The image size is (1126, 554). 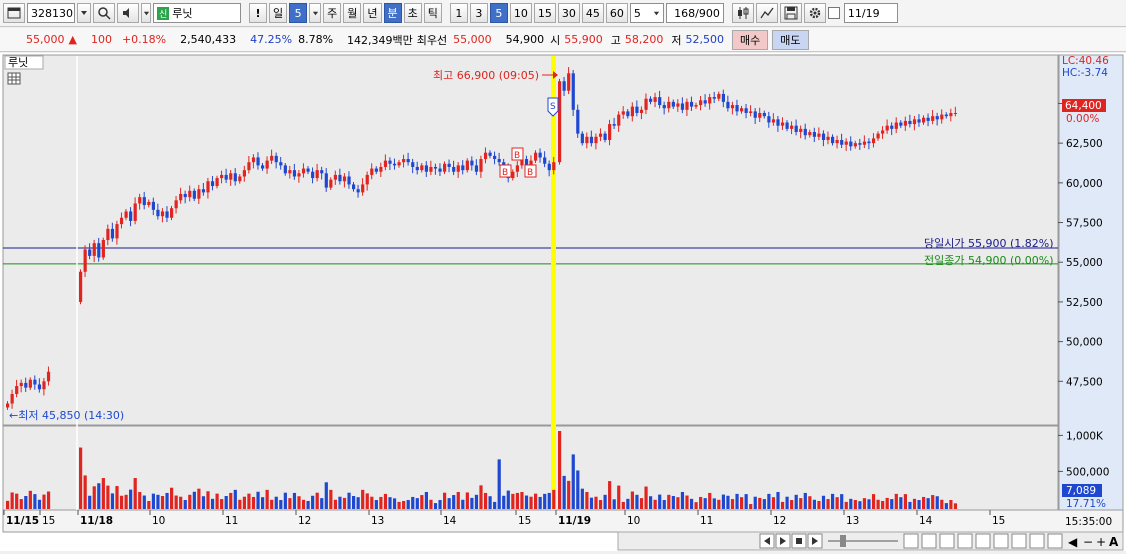 What do you see at coordinates (392, 13) in the screenshot?
I see `period-minute-button: 분` at bounding box center [392, 13].